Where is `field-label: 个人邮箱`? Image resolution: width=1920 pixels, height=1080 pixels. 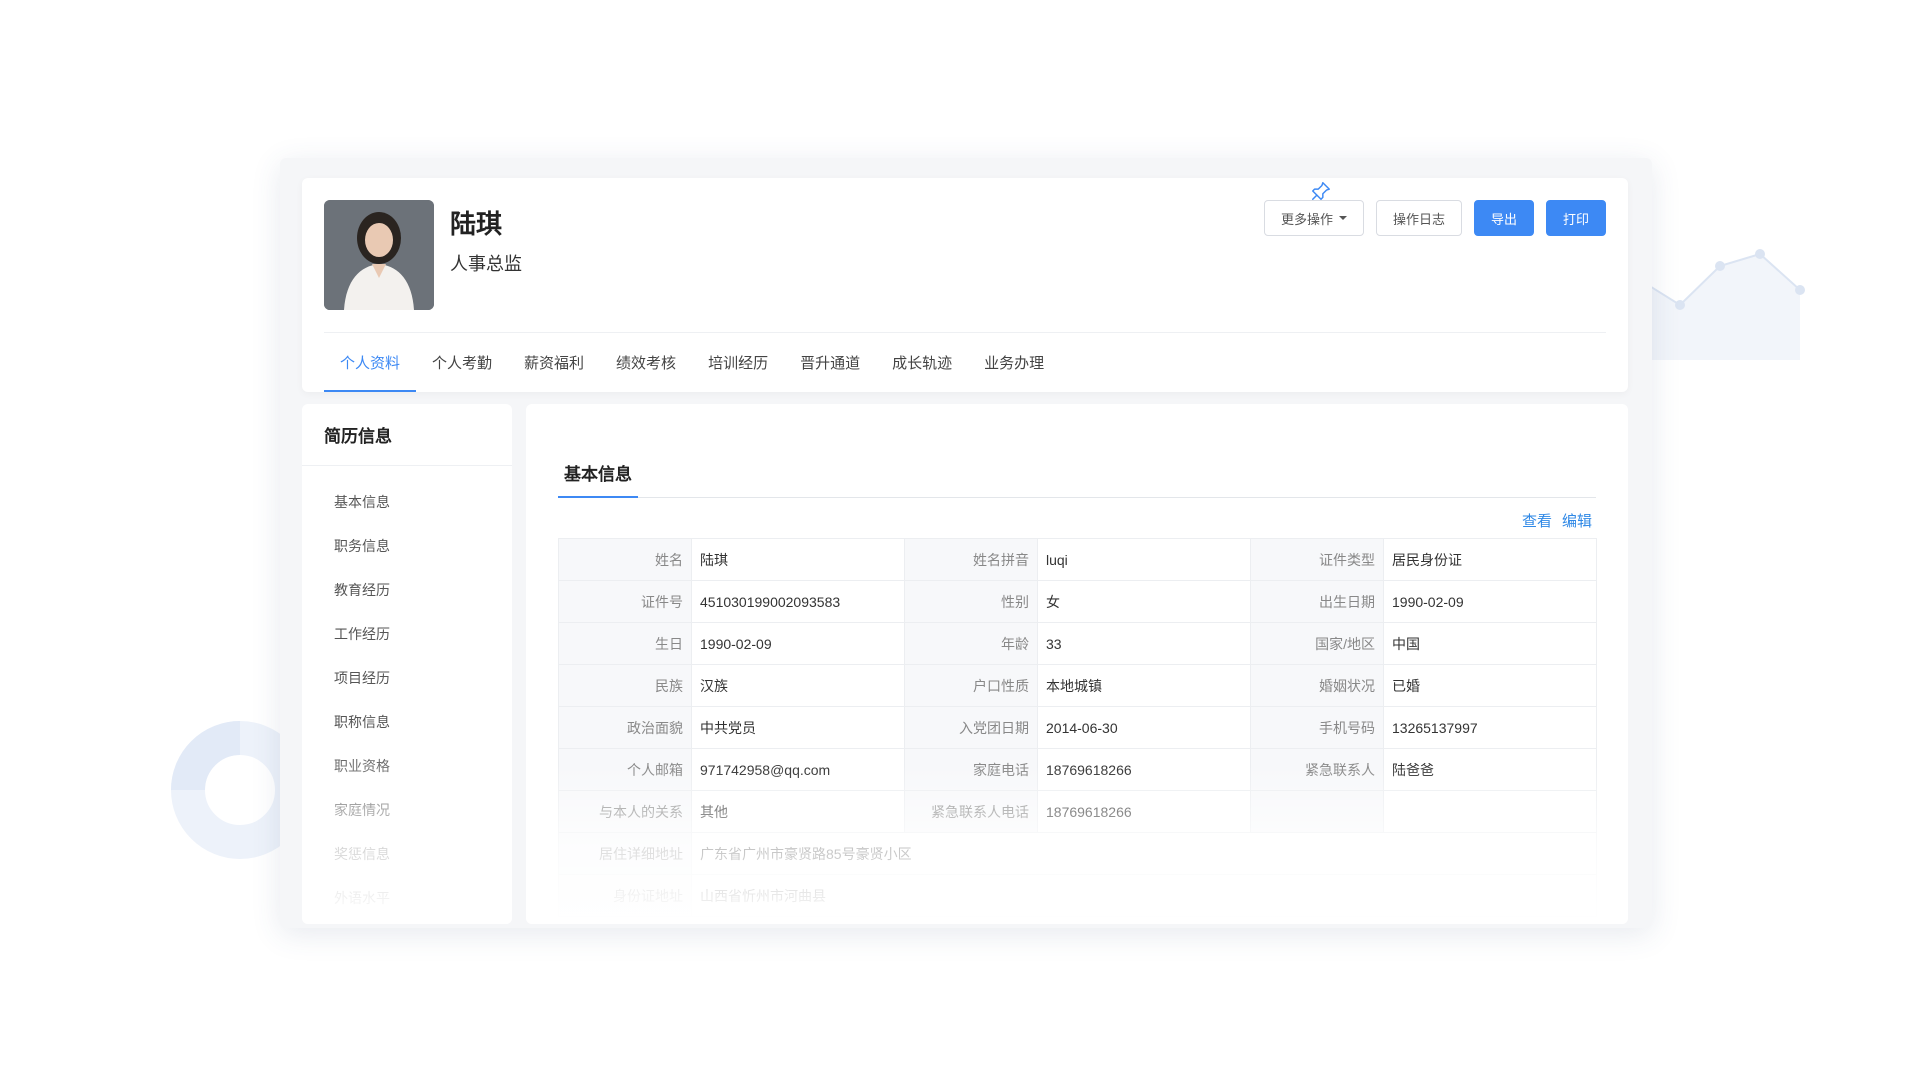
field-label: 个人邮箱 is located at coordinates (625, 769).